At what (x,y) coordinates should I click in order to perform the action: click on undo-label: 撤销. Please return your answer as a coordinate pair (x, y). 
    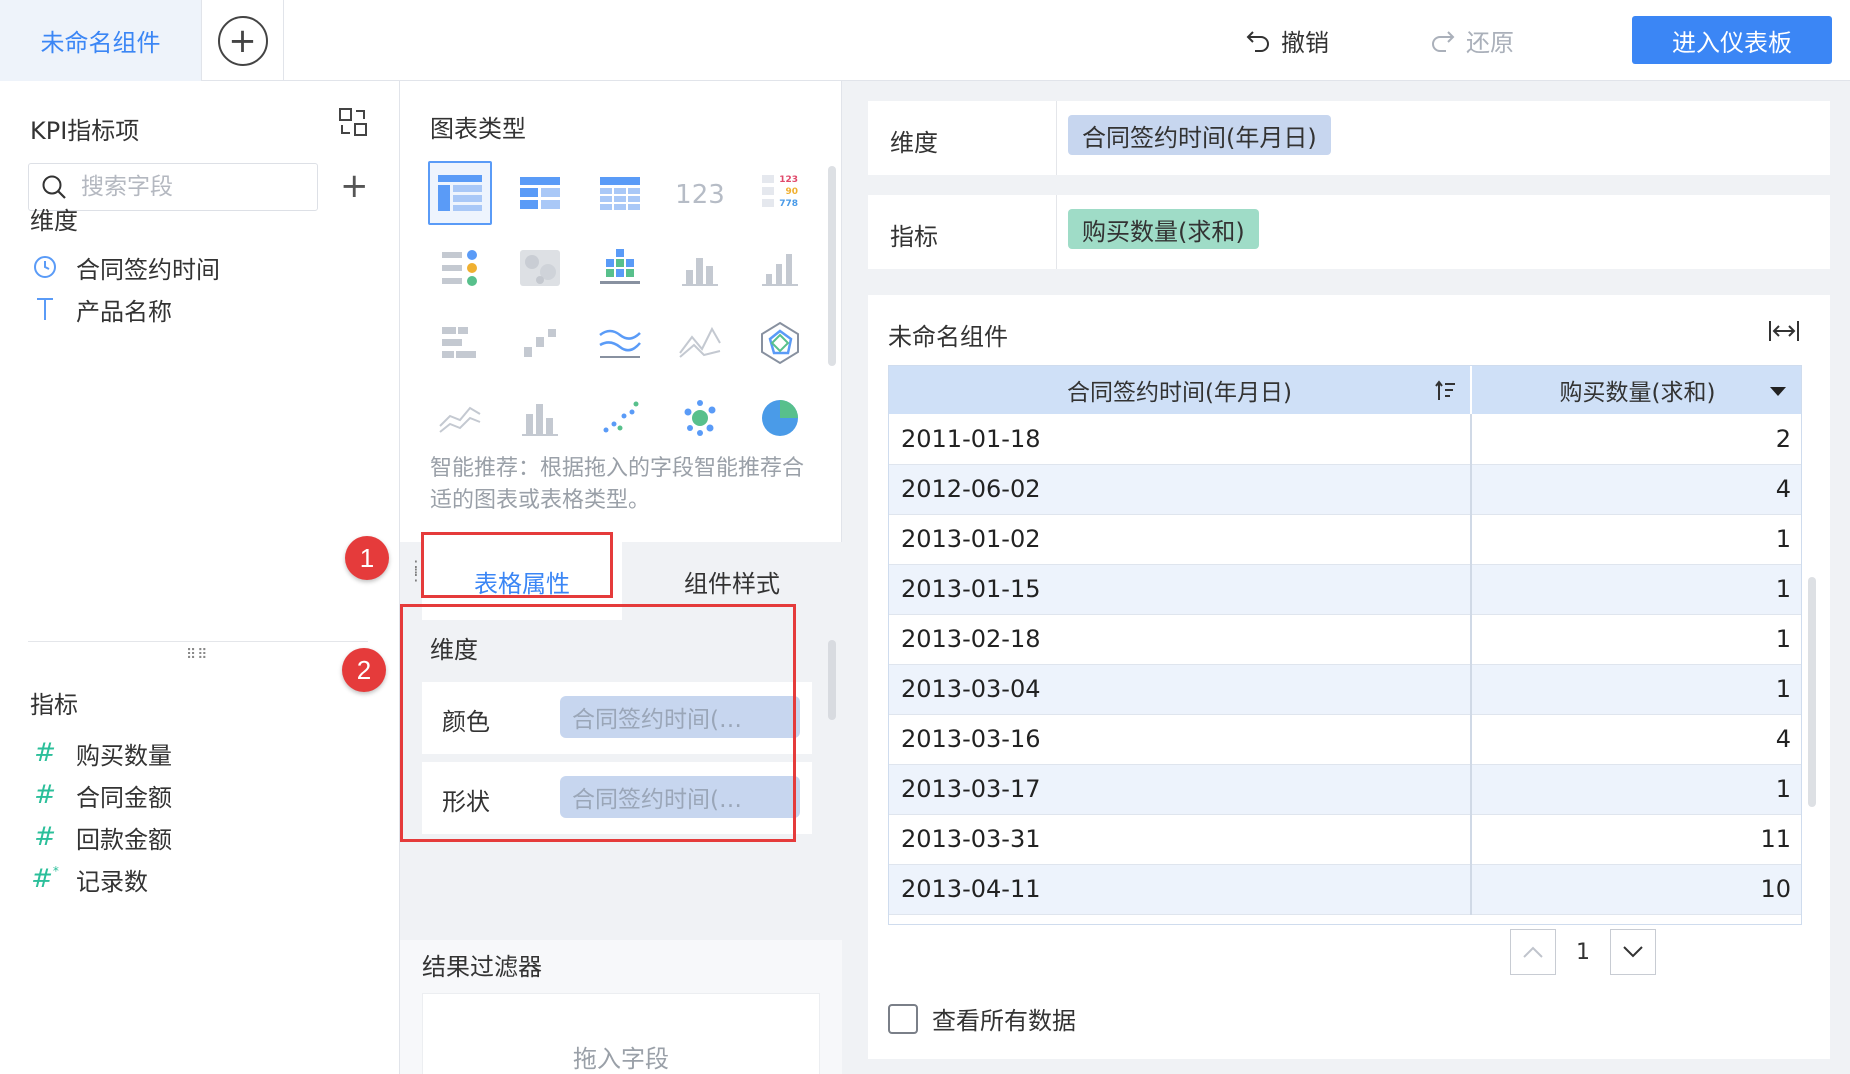
    Looking at the image, I should click on (1305, 42).